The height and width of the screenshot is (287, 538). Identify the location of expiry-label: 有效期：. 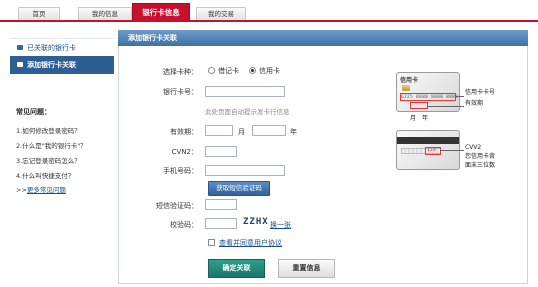
(184, 132).